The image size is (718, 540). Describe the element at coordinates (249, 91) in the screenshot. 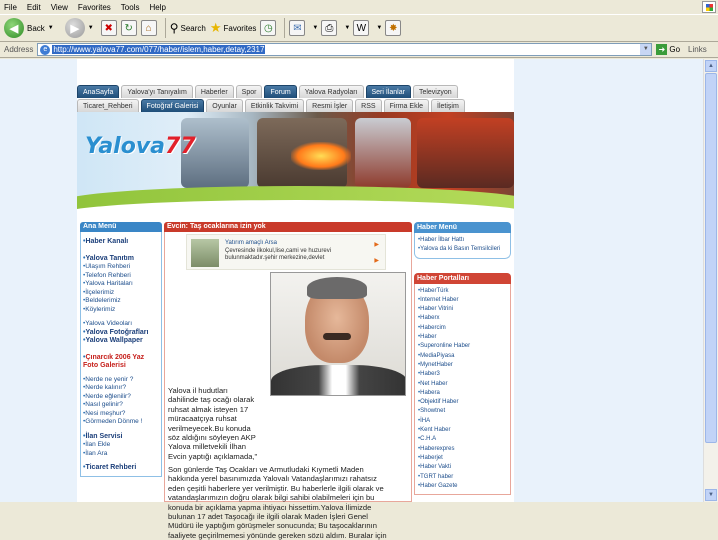

I see `nav-tab-spor: Spor` at that location.